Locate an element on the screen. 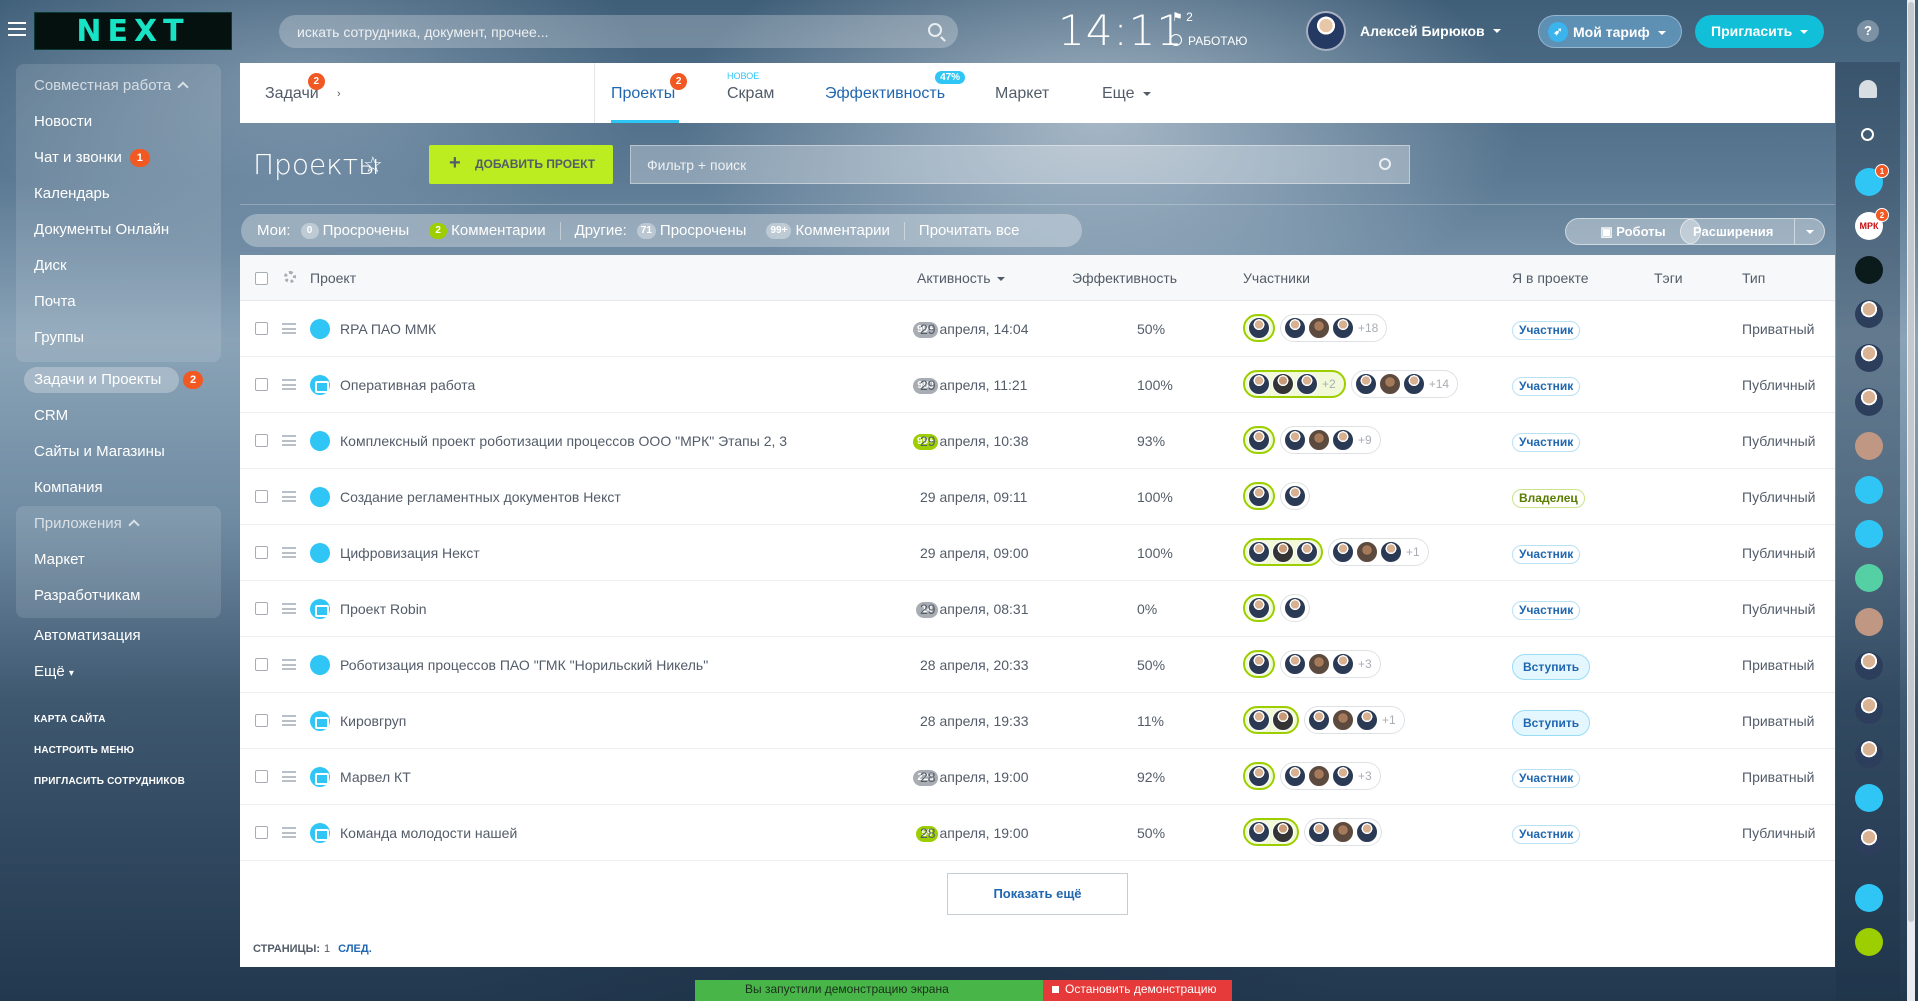 The width and height of the screenshot is (1918, 1001). column-activity: Активность is located at coordinates (961, 278).